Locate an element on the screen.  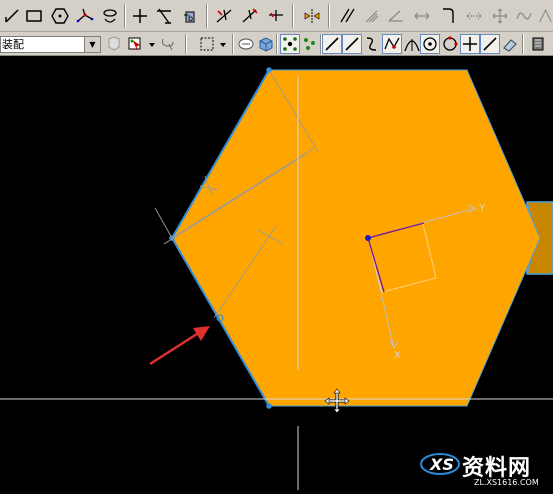
horizontal-constraint-icon is located at coordinates (348, 16).